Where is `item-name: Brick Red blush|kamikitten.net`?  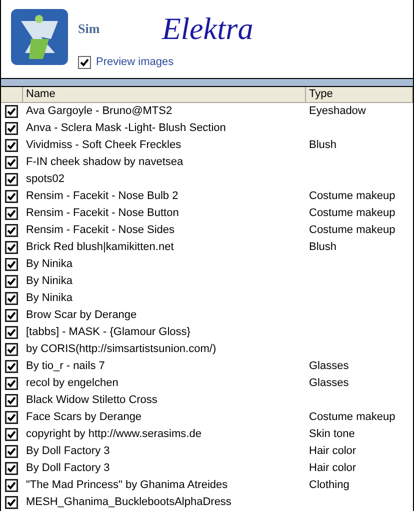
item-name: Brick Red blush|kamikitten.net is located at coordinates (100, 247).